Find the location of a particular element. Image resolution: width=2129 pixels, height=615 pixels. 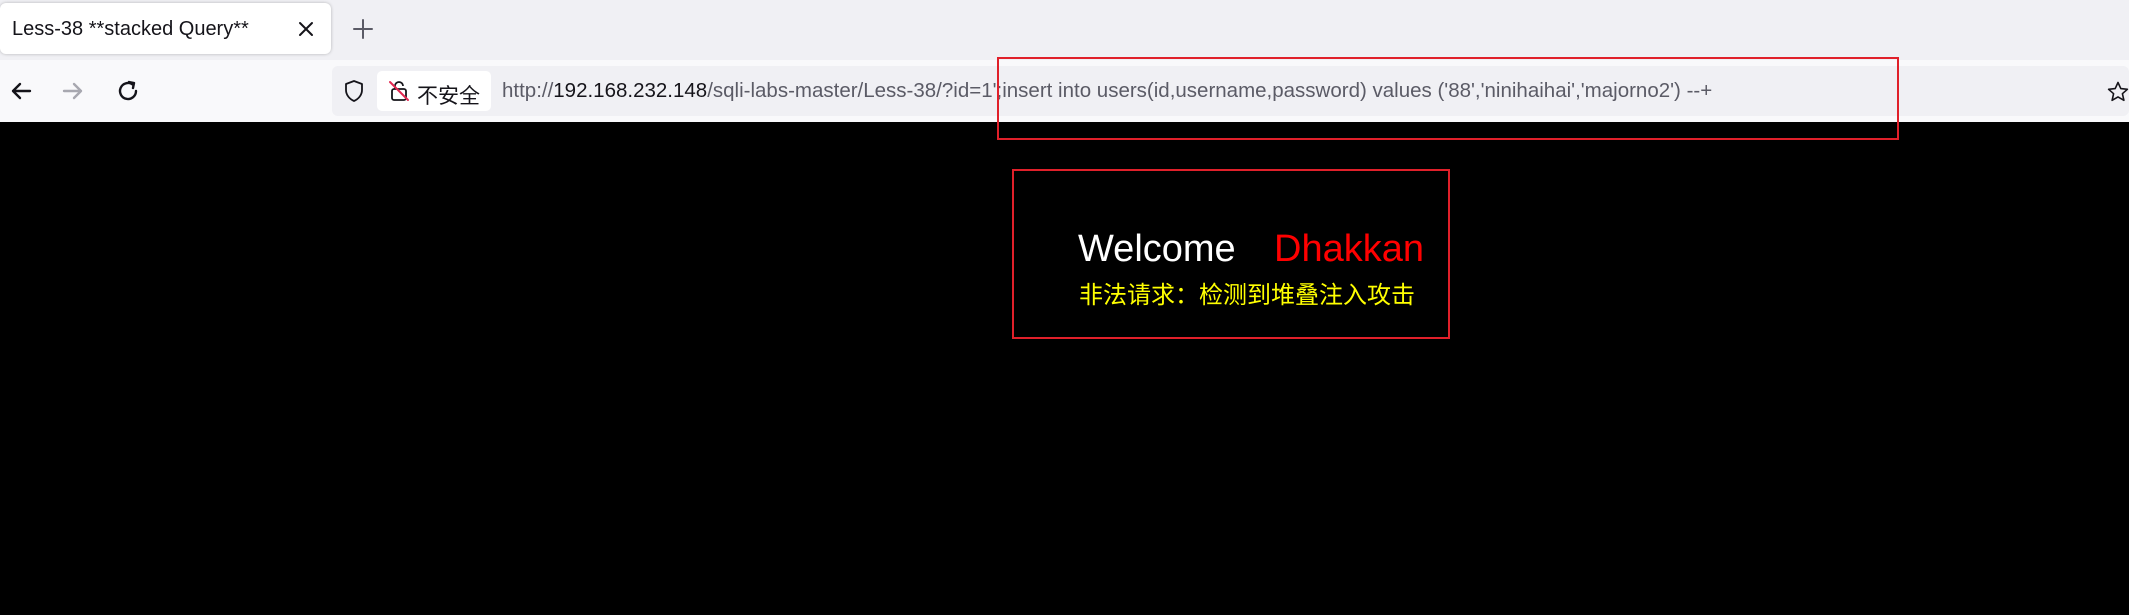

shield-icon is located at coordinates (354, 91).